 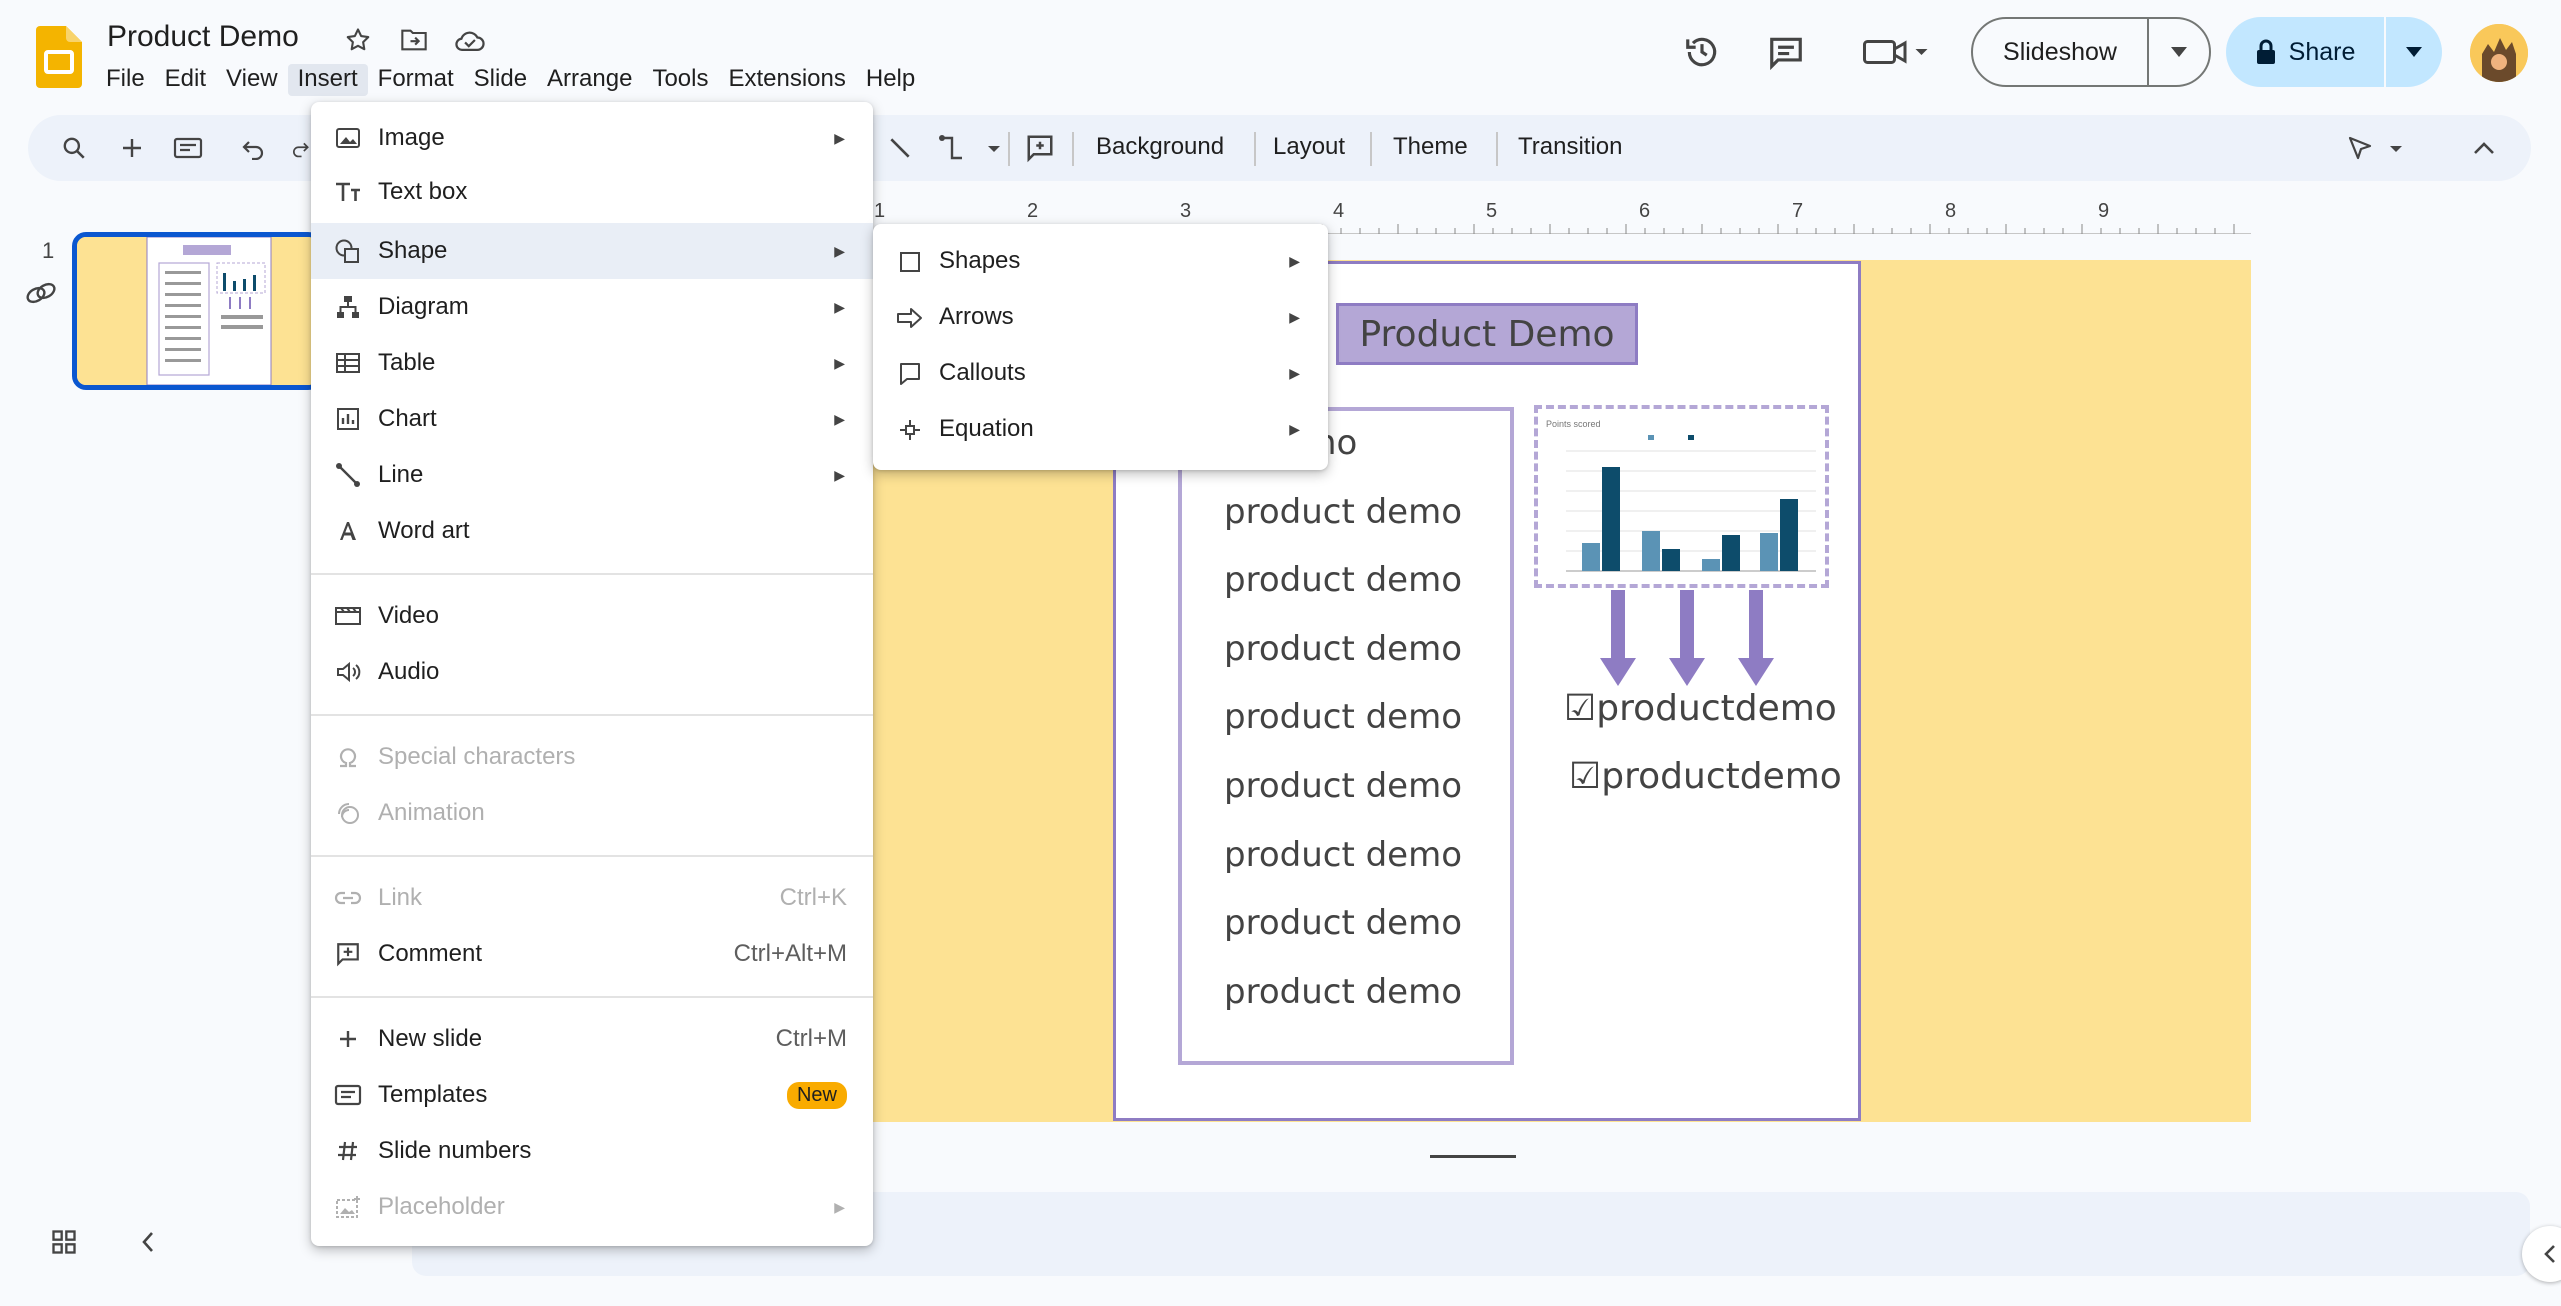 What do you see at coordinates (2484, 148) in the screenshot?
I see `chevron-up-icon` at bounding box center [2484, 148].